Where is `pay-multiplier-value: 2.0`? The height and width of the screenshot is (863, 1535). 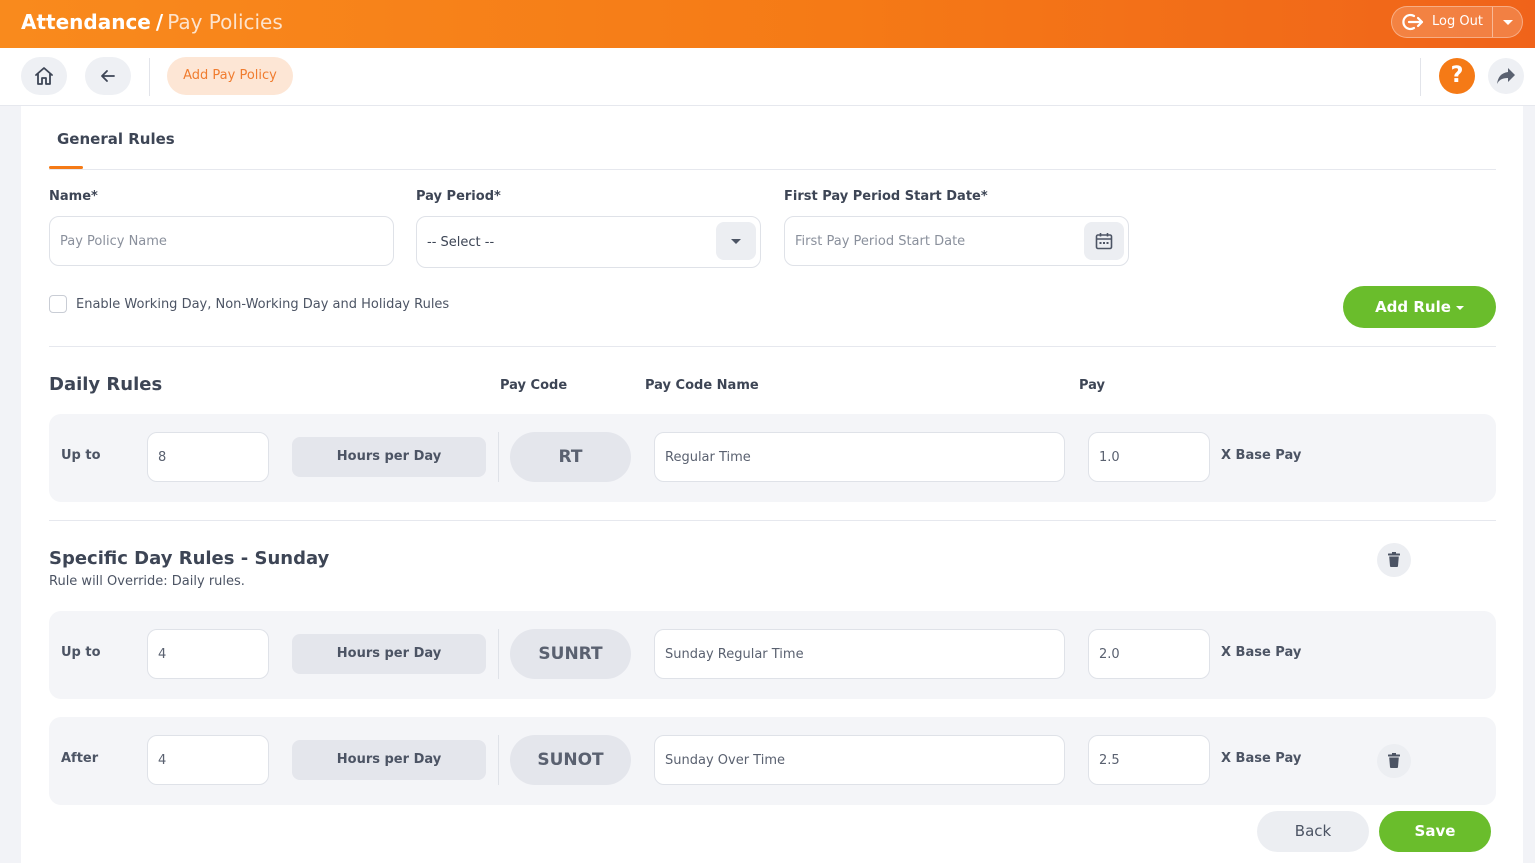
pay-multiplier-value: 2.0 is located at coordinates (1109, 654).